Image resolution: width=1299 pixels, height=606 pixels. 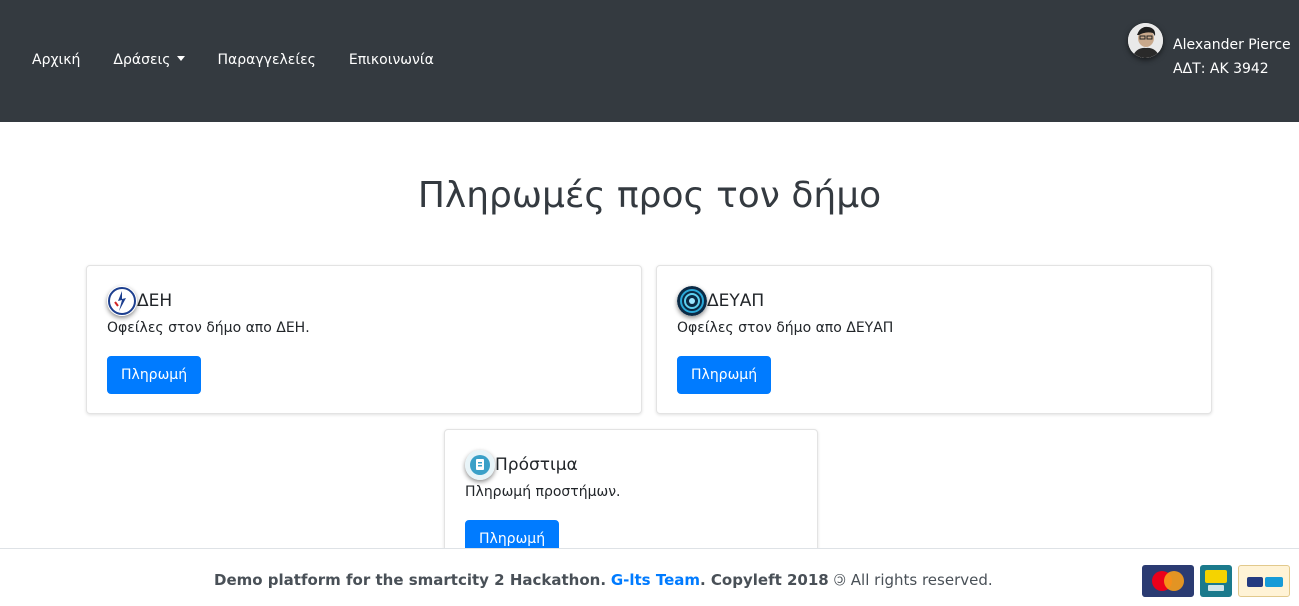 I want to click on footer-copyleft-text: . Copyleft 2018, so click(x=764, y=580).